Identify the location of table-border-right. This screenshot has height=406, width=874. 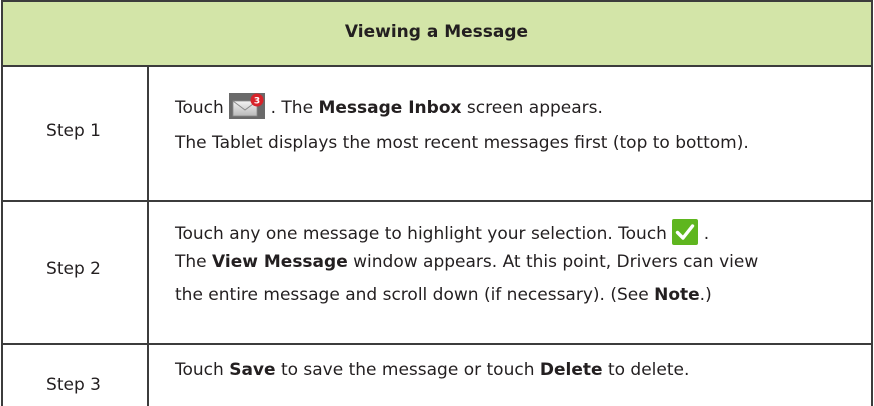
(872, 203).